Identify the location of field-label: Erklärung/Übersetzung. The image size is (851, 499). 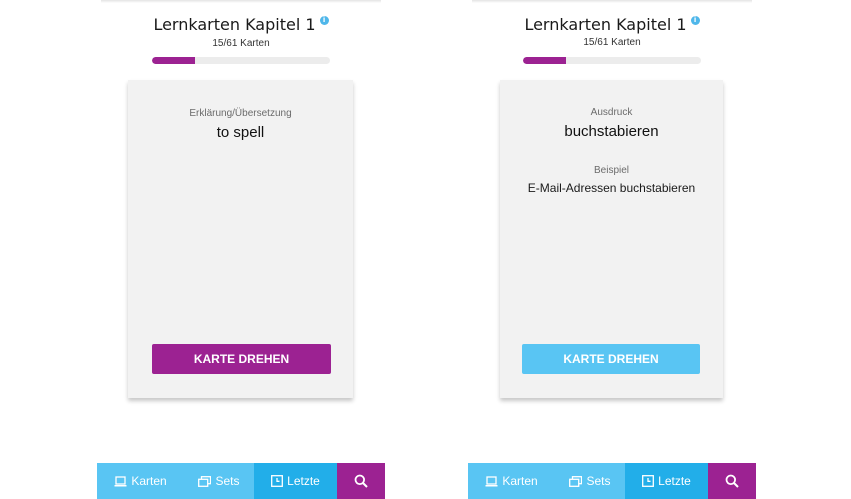
(240, 113).